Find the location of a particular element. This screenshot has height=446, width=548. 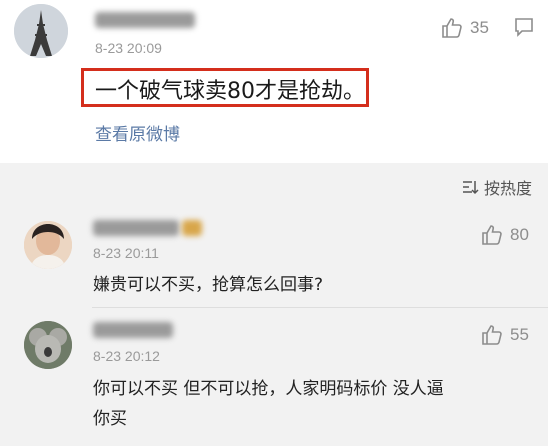

comment-time: 8-23 20:09 is located at coordinates (128, 48).